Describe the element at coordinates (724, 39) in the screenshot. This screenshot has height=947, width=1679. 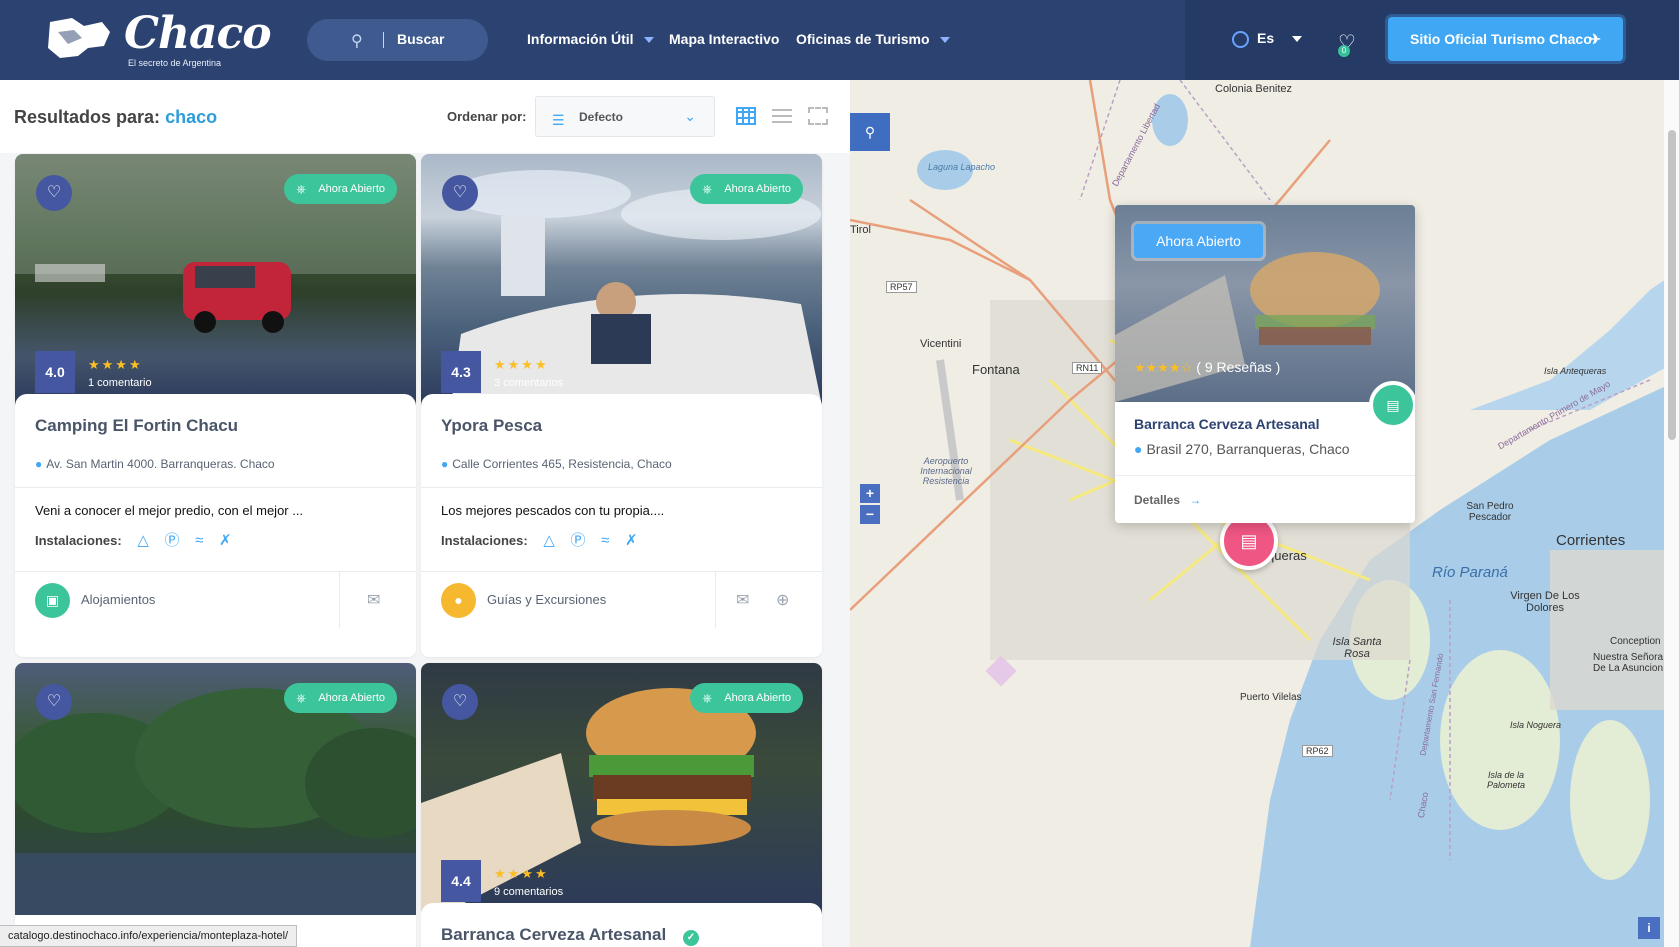
I see `nav-mapa-interactivo: Mapa Interactivo` at that location.